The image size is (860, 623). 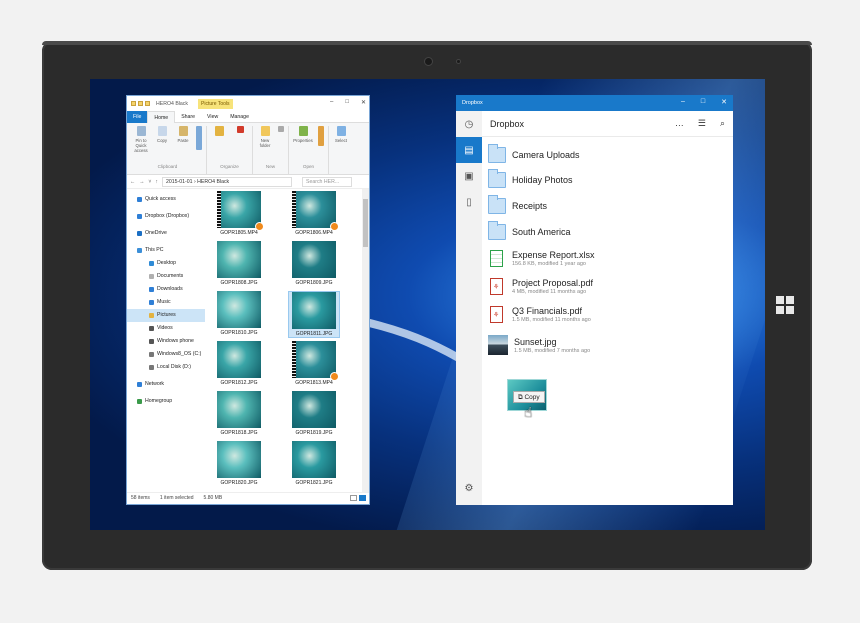 What do you see at coordinates (722, 123) in the screenshot?
I see `search-icon: ⌕` at bounding box center [722, 123].